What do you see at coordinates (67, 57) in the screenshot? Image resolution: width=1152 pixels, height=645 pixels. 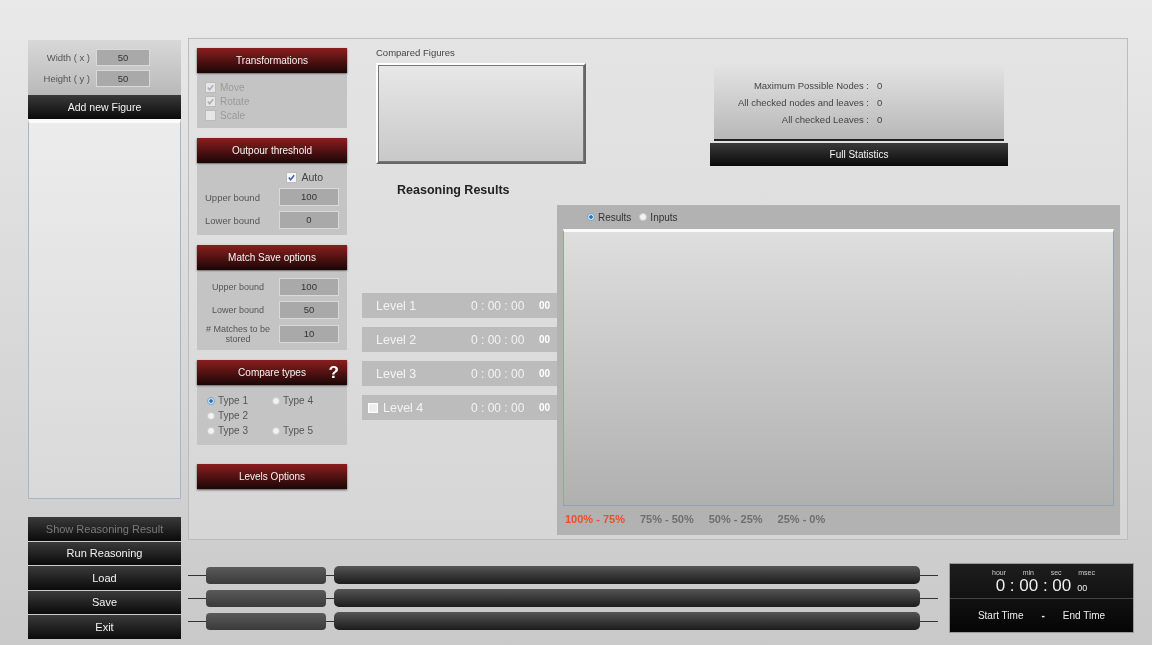 I see `field-label: Width ( x )` at bounding box center [67, 57].